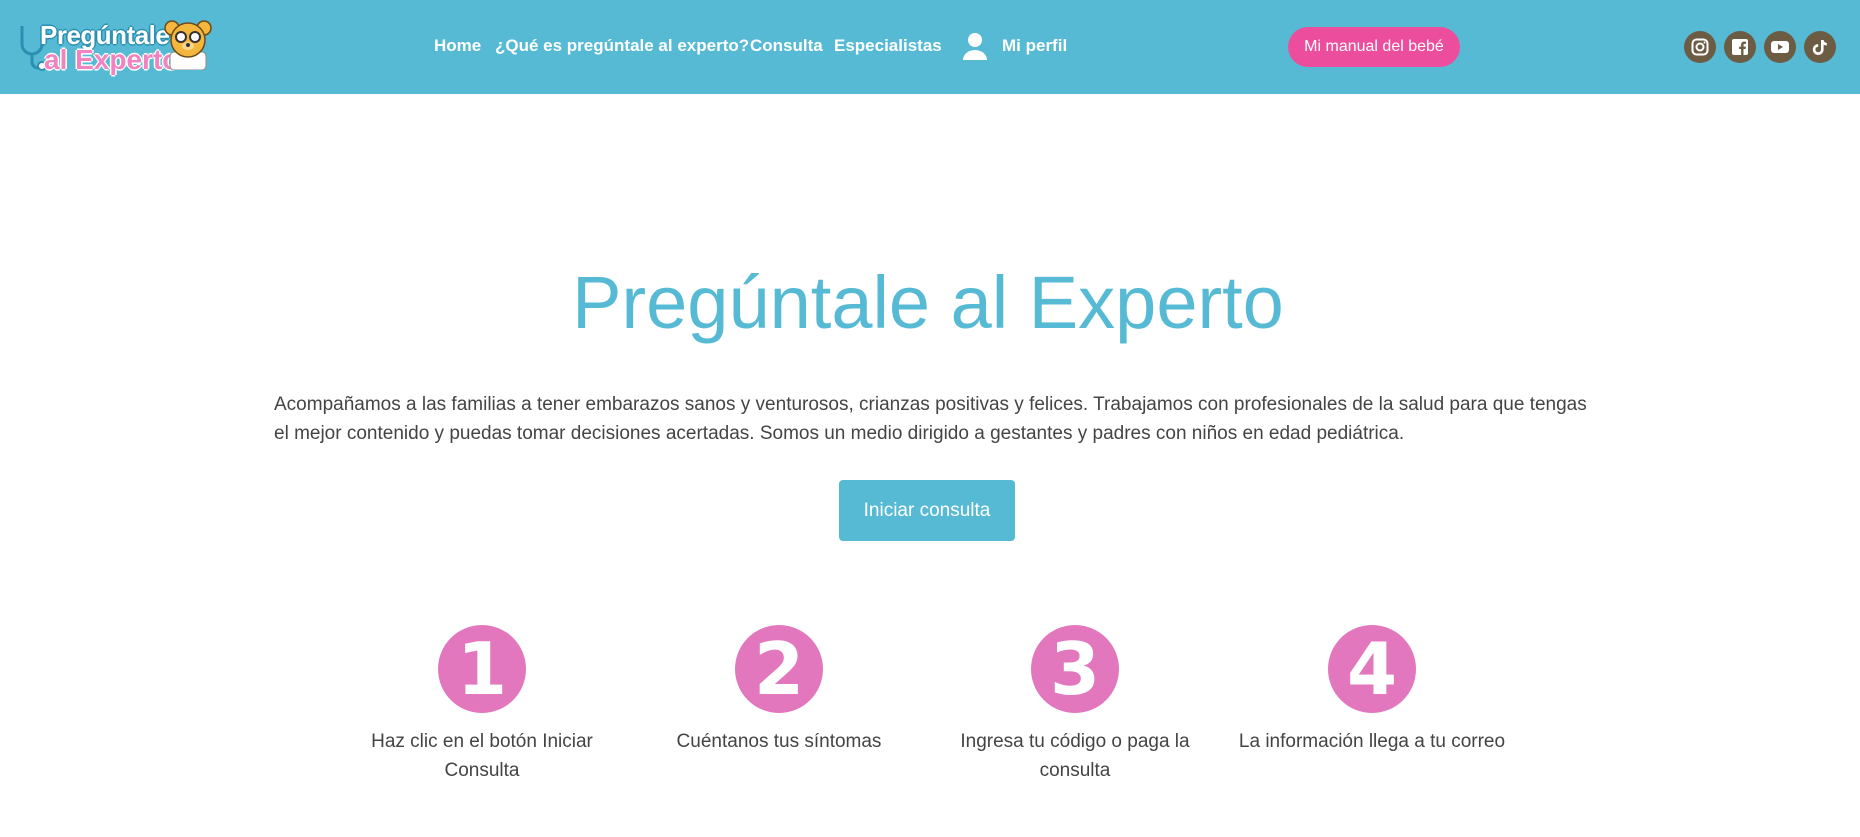  Describe the element at coordinates (1374, 47) in the screenshot. I see `baby-manual-button: Mi manual del bebé` at that location.